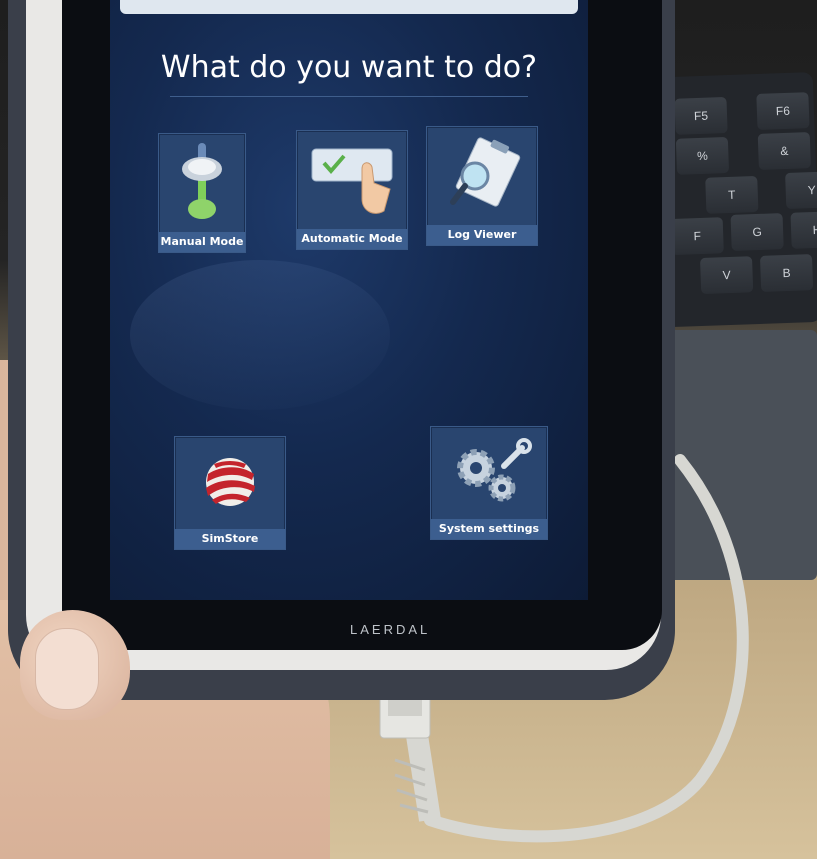 This screenshot has width=817, height=859. I want to click on tile-simstore: SimStore, so click(230, 493).